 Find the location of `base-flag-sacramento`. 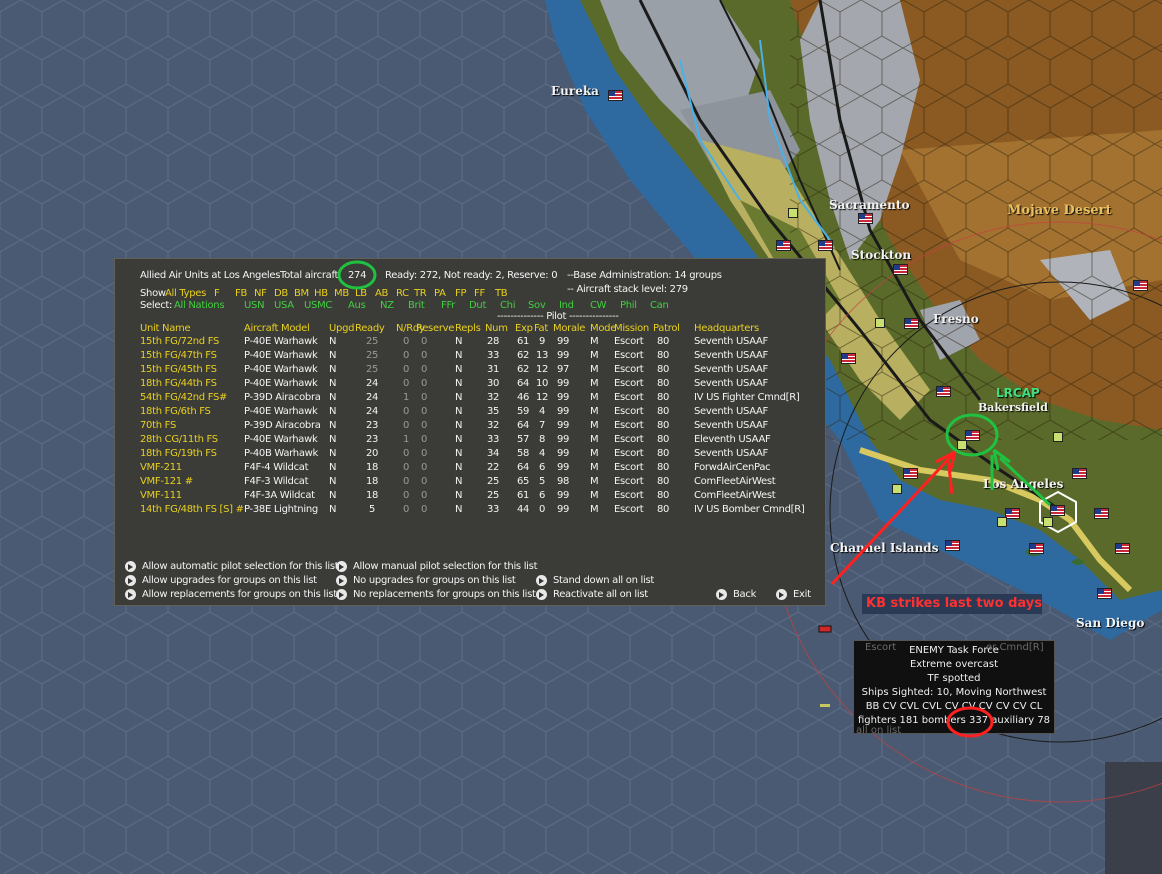

base-flag-sacramento is located at coordinates (865, 218).